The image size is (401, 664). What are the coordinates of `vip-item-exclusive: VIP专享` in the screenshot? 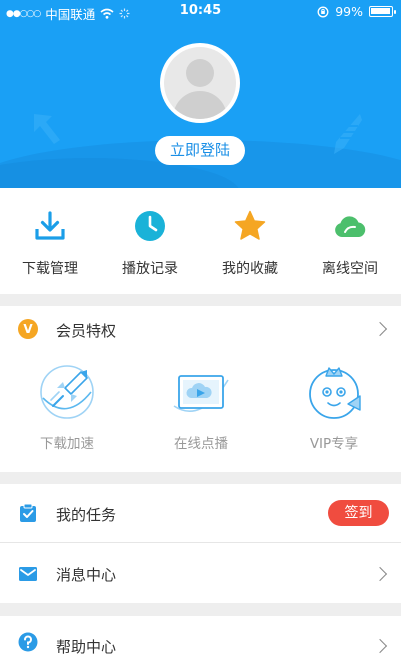 It's located at (334, 412).